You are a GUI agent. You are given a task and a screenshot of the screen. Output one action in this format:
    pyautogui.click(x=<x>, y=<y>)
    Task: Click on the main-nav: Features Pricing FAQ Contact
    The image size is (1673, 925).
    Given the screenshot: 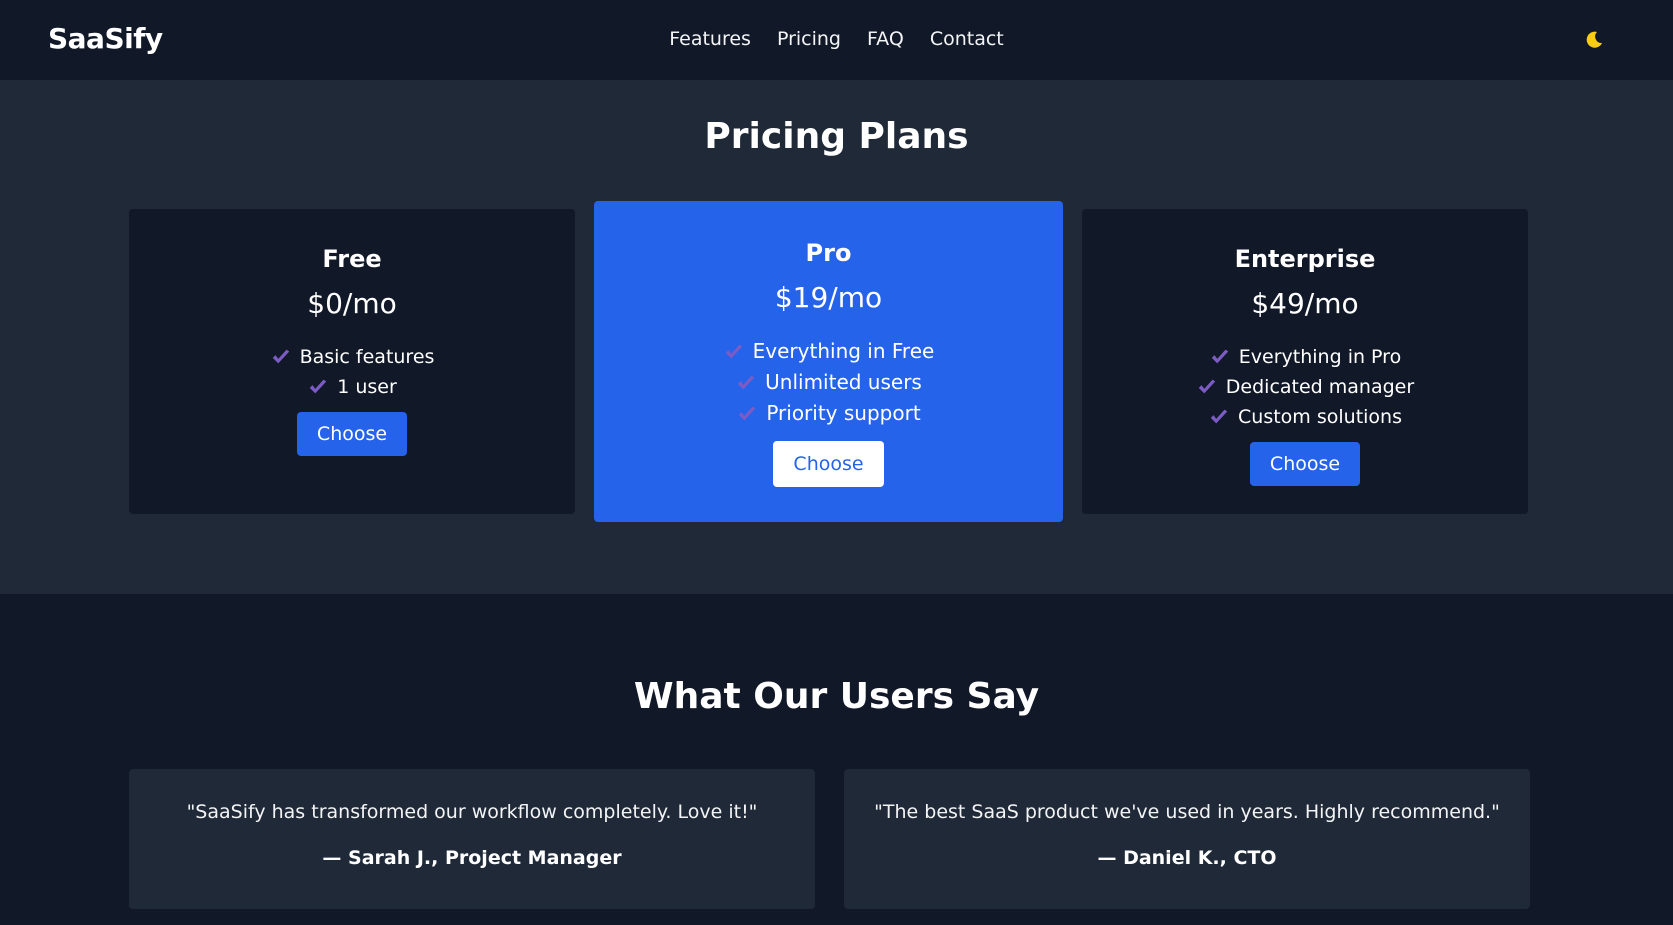 What is the action you would take?
    pyautogui.click(x=836, y=39)
    